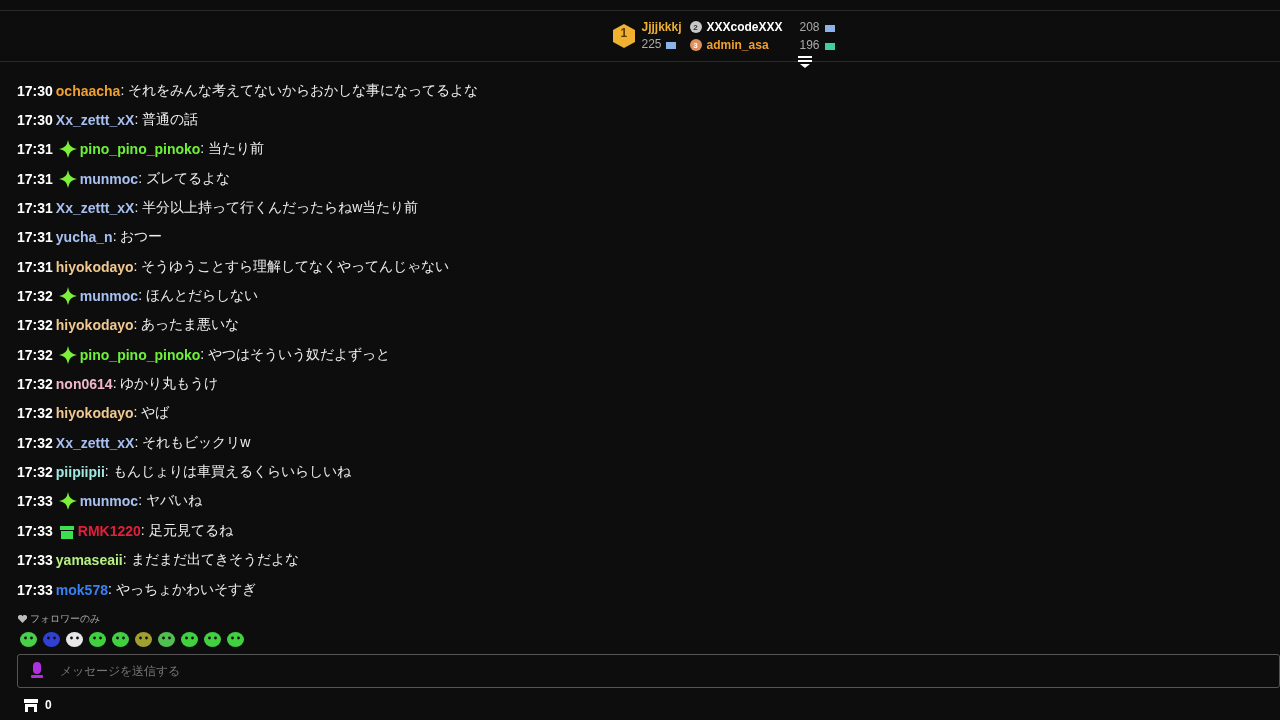 Image resolution: width=1280 pixels, height=720 pixels. What do you see at coordinates (291, 265) in the screenshot?
I see `message-text: : そうゆうことすら理解してなくやってんじゃない` at bounding box center [291, 265].